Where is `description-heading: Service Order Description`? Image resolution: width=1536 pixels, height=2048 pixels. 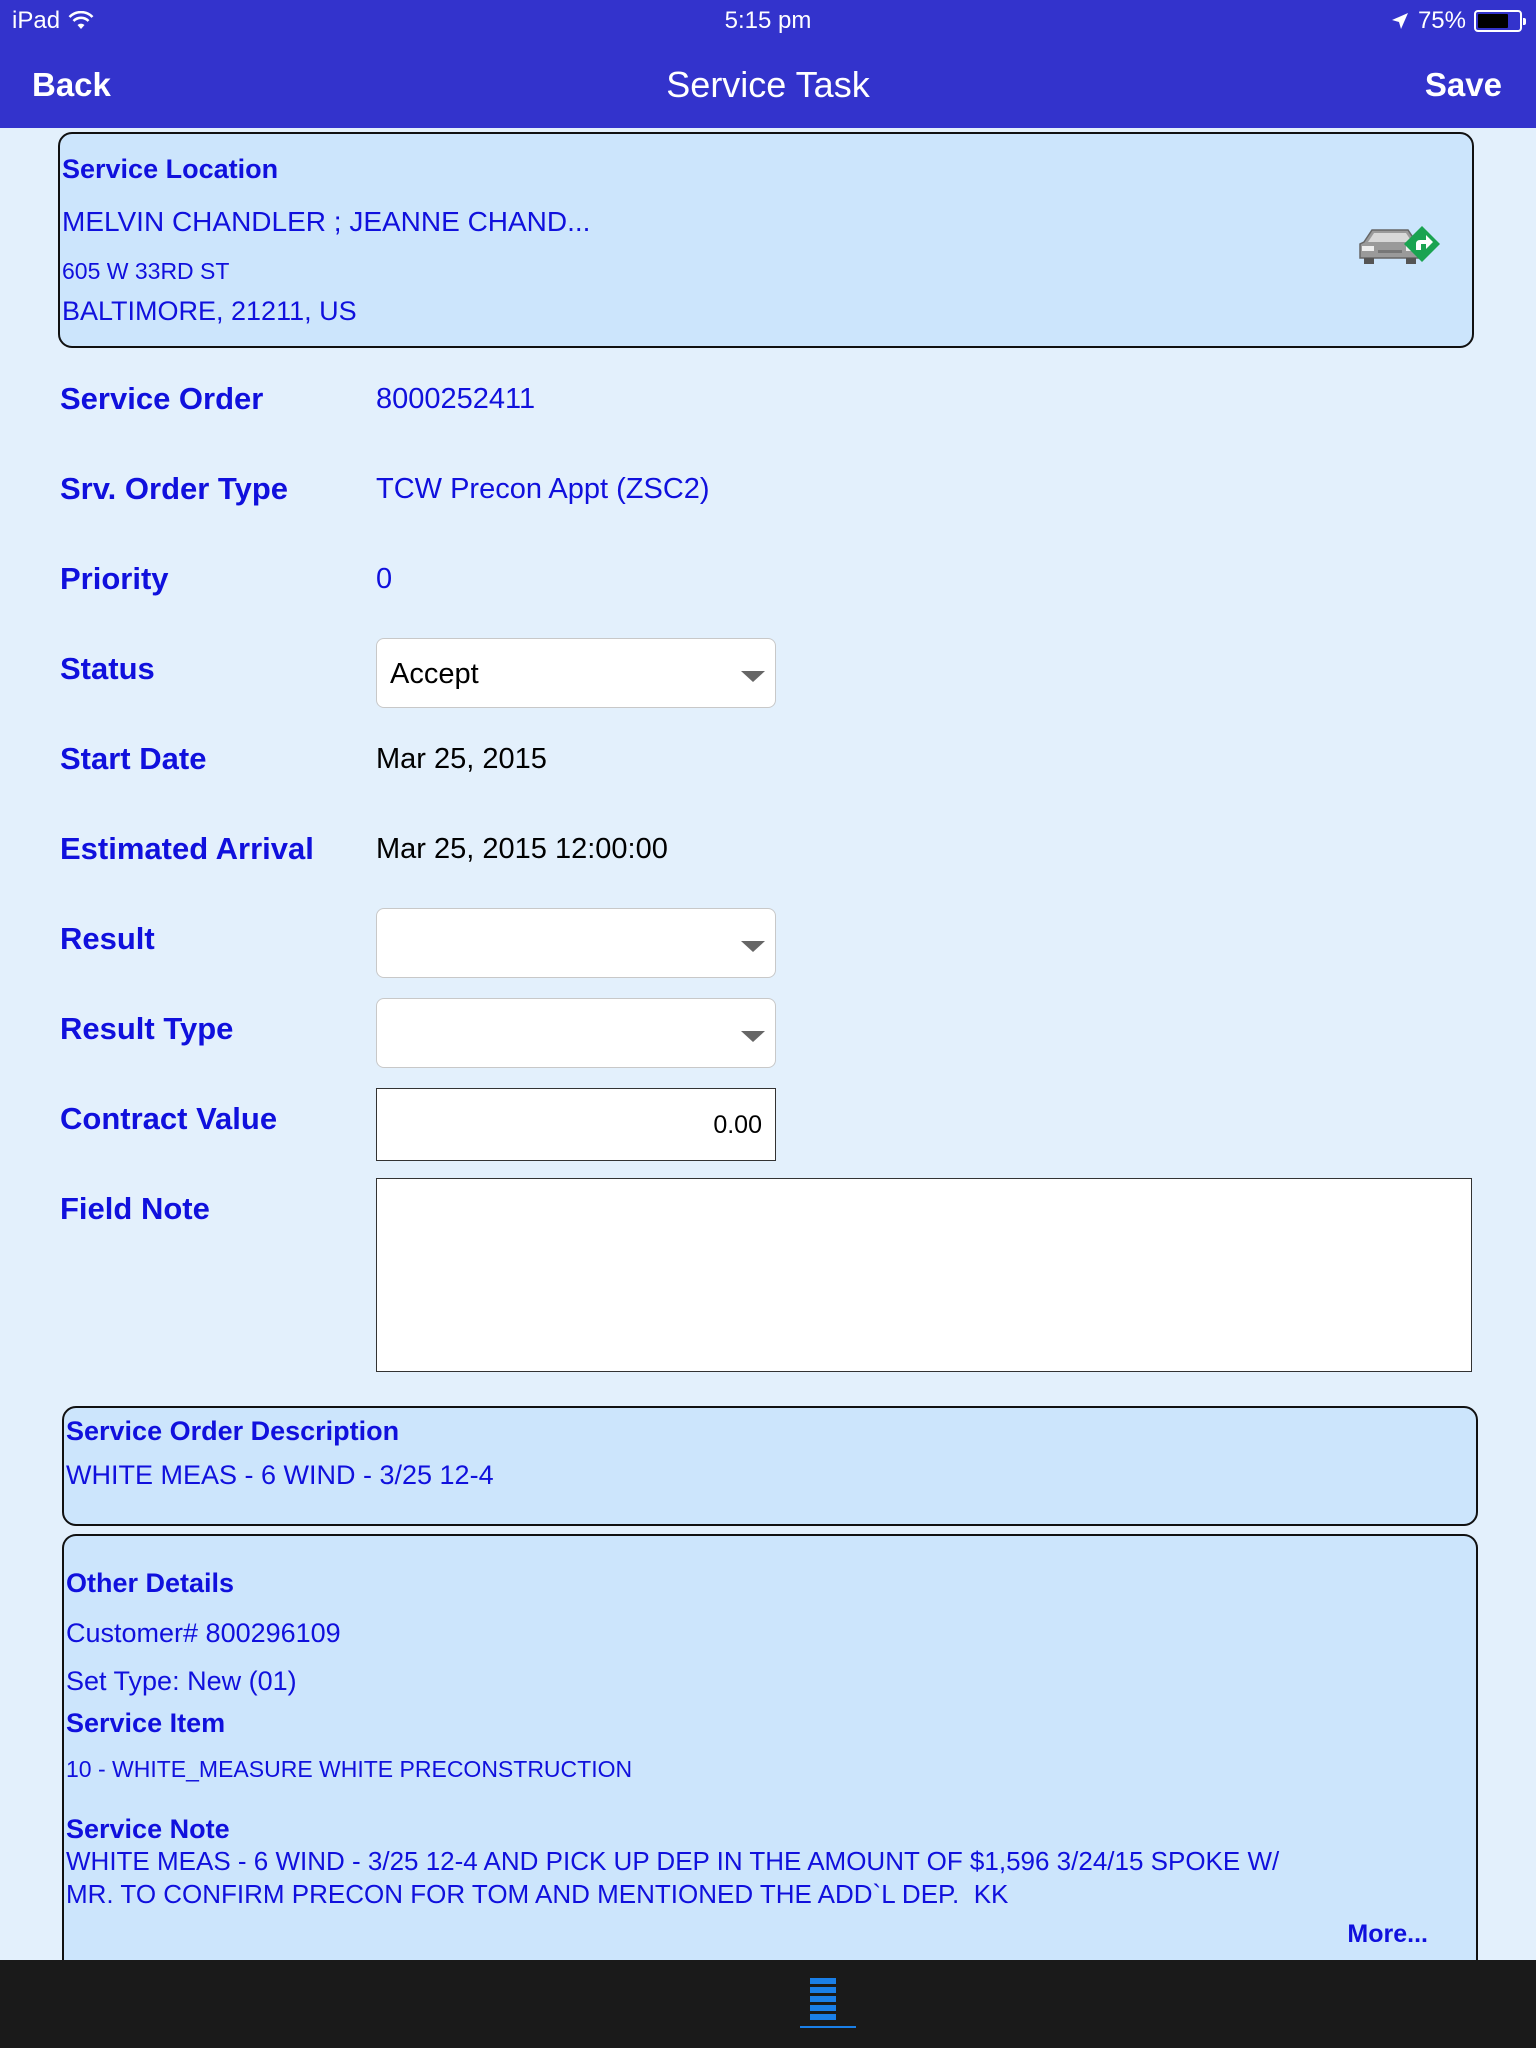 description-heading: Service Order Description is located at coordinates (233, 1431).